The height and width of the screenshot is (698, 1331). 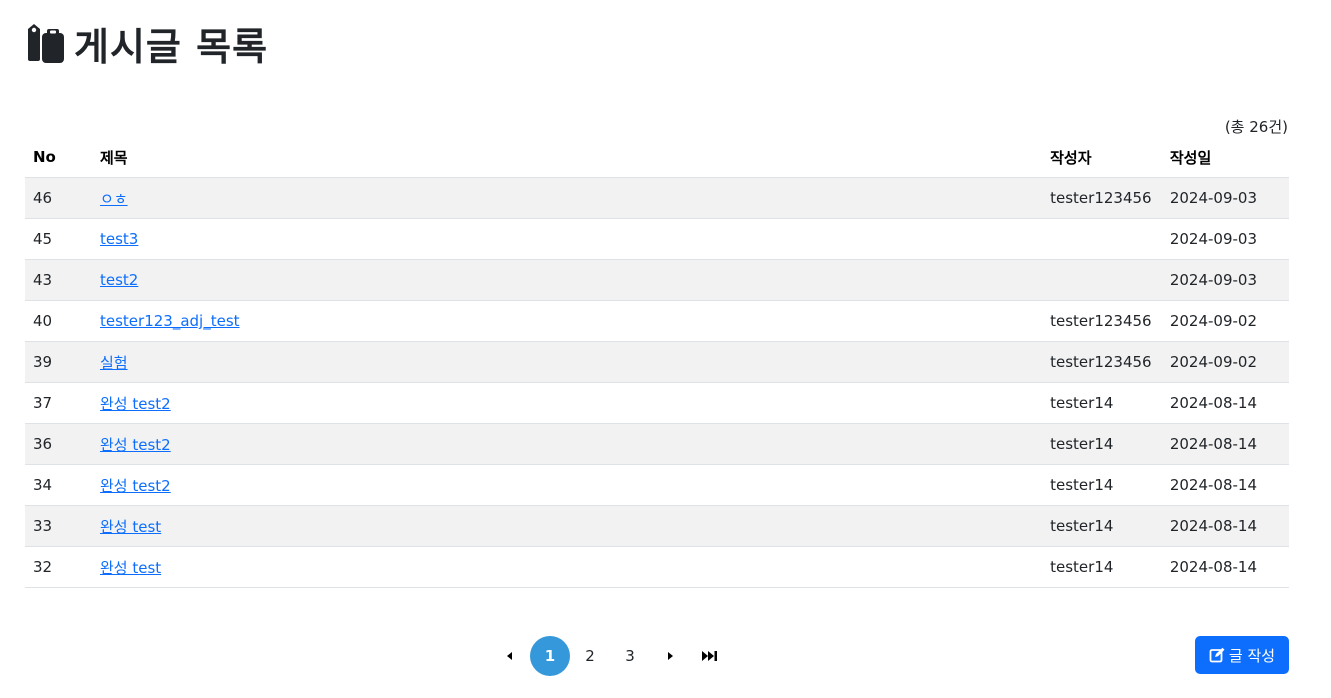 I want to click on table-header-row: No 제목 작성자 작성일, so click(x=657, y=157).